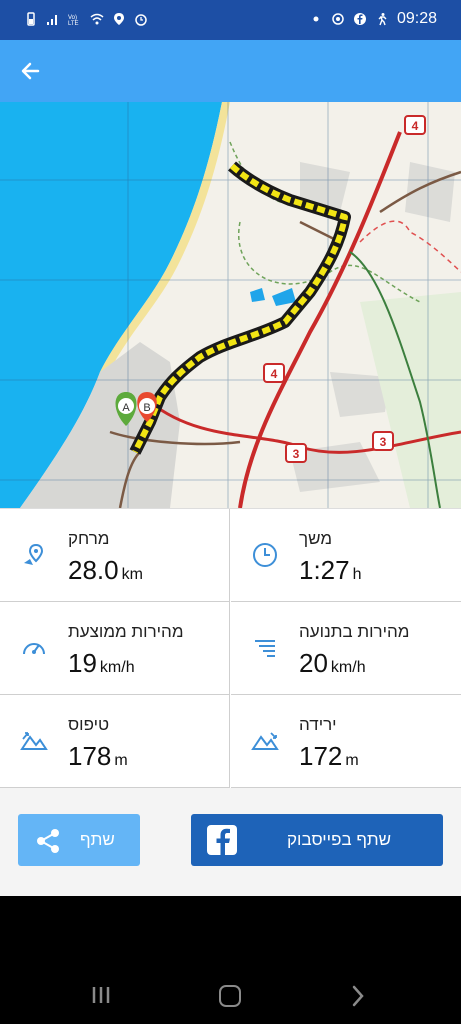  I want to click on svg-text: B, so click(146, 408).